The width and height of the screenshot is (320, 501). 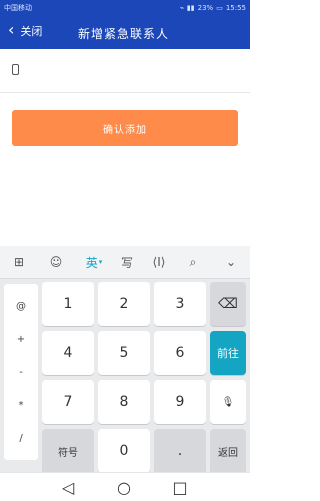 What do you see at coordinates (134, 71) in the screenshot?
I see `phone-input` at bounding box center [134, 71].